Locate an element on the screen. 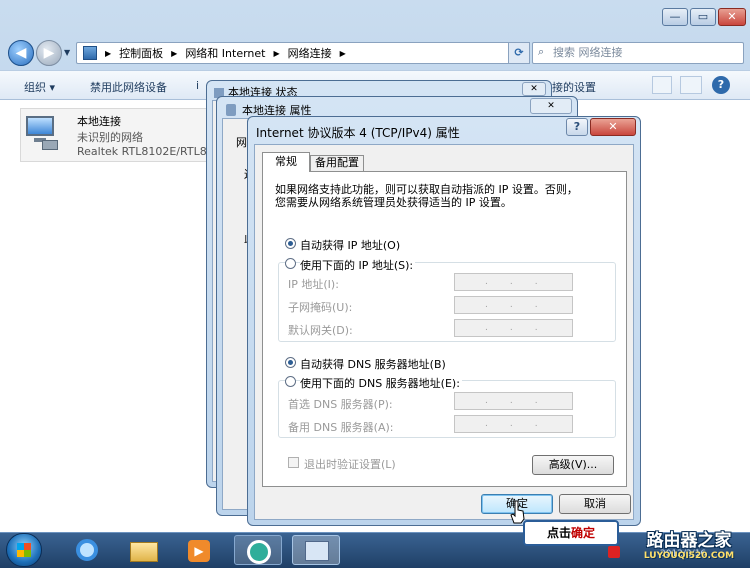 The image size is (750, 568). network-adapter-icon is located at coordinates (45, 133).